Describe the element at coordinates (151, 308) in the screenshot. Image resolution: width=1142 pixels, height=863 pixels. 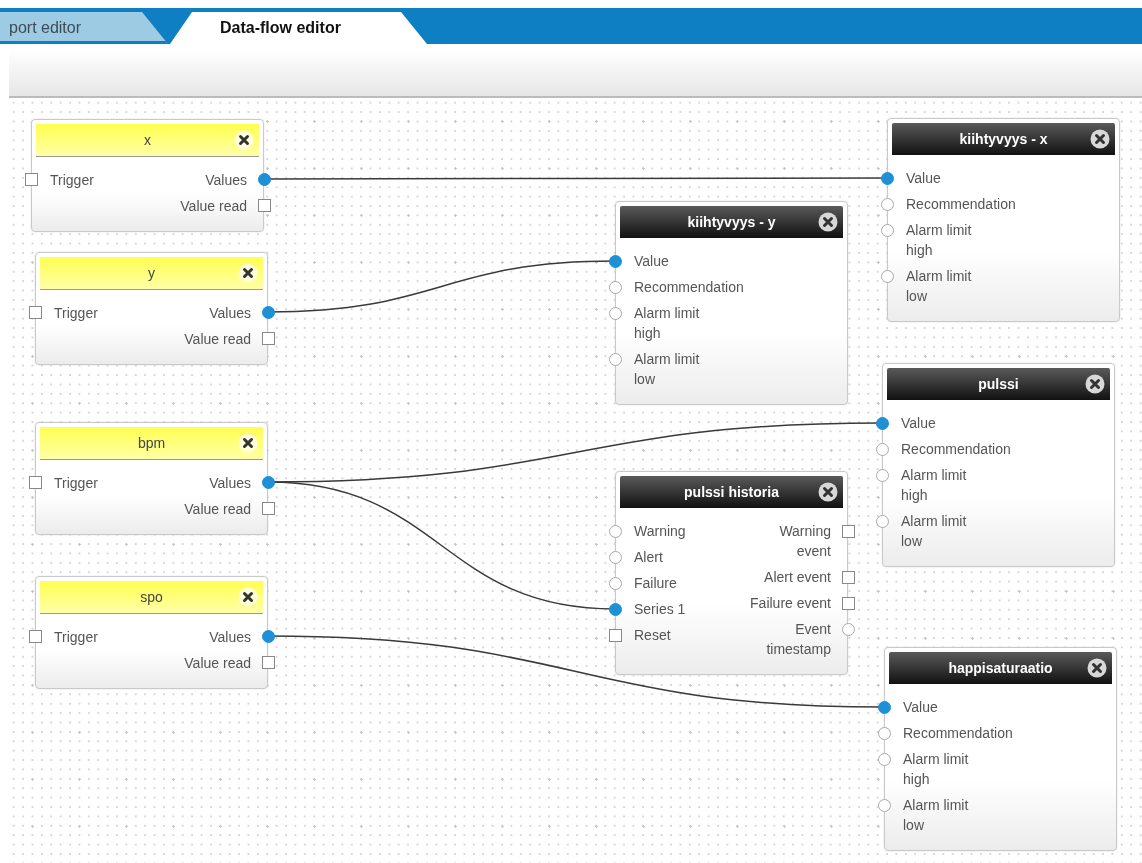
I see `node-card: y Trigger Values Value read` at that location.